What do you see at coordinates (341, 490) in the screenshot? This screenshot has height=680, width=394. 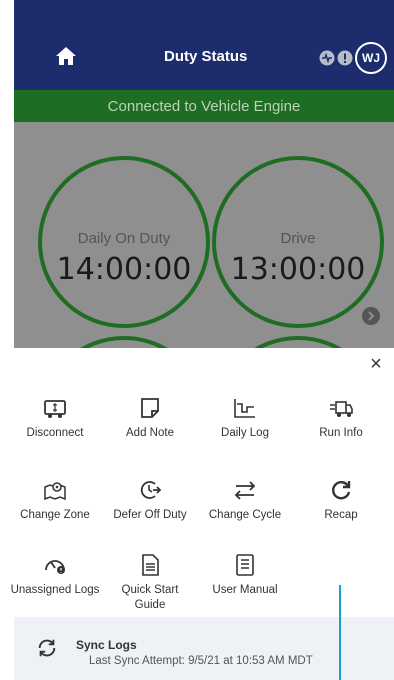 I see `refresh-icon` at bounding box center [341, 490].